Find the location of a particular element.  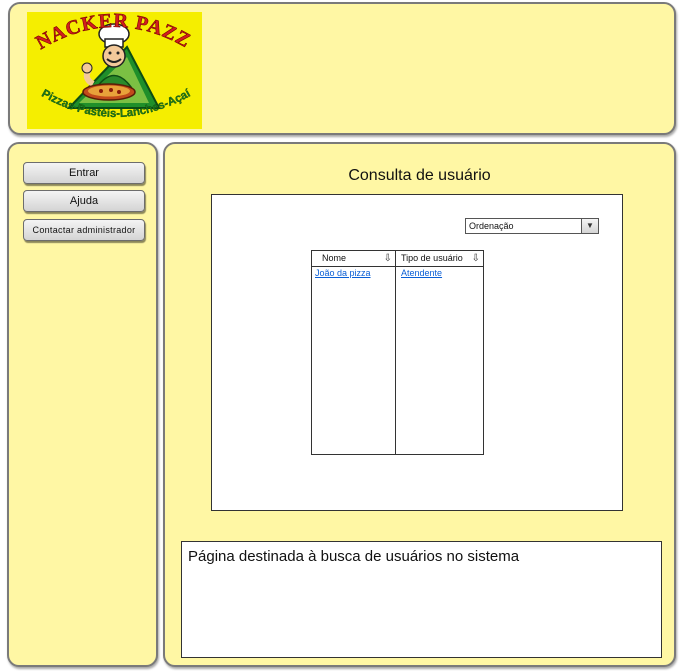

table-cell-type: Atendente is located at coordinates (439, 273).